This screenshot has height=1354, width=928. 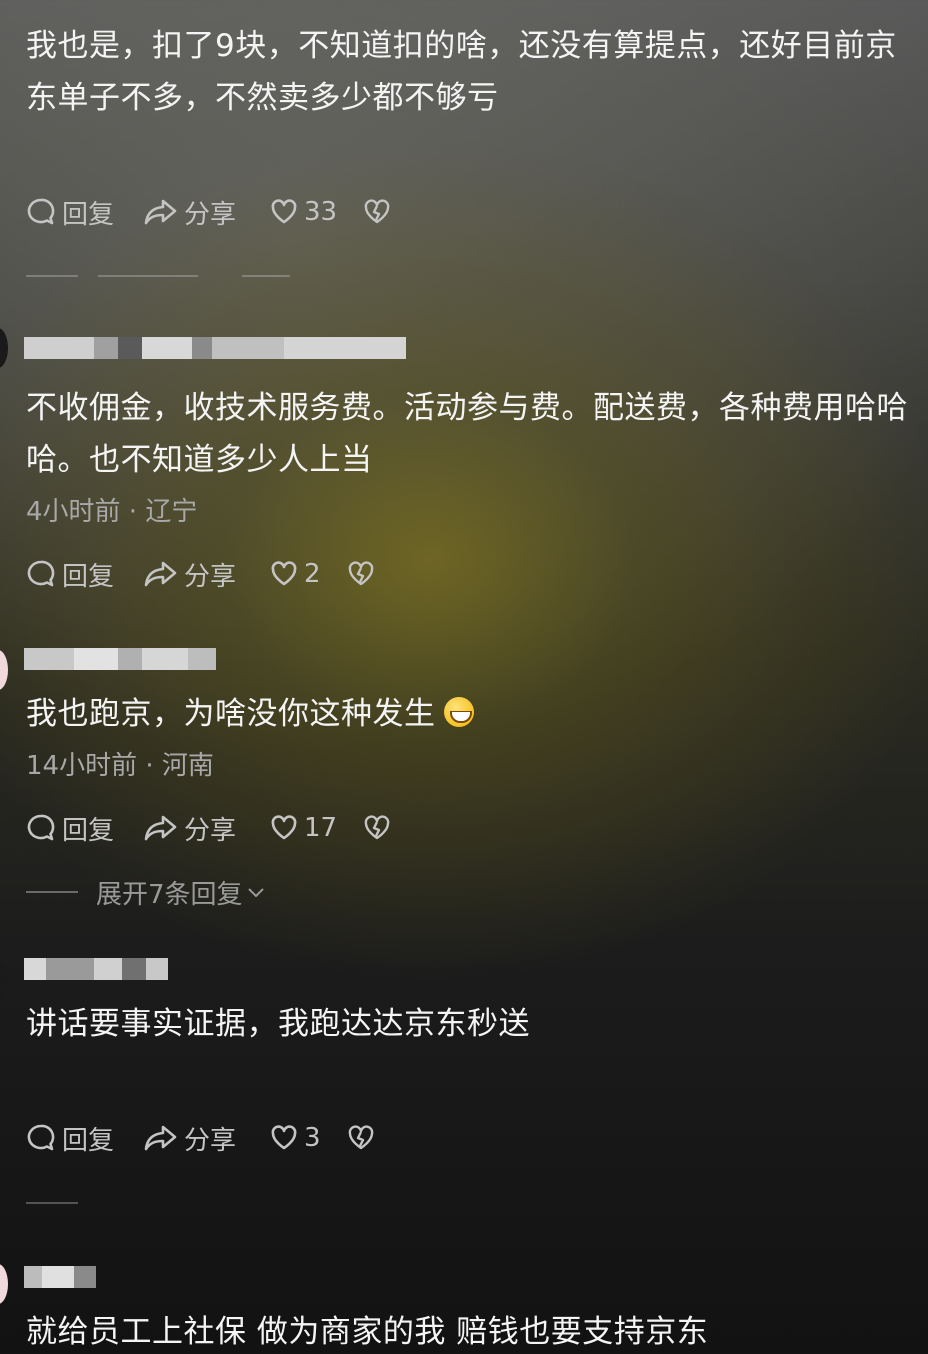 I want to click on like-count: 3, so click(x=312, y=1138).